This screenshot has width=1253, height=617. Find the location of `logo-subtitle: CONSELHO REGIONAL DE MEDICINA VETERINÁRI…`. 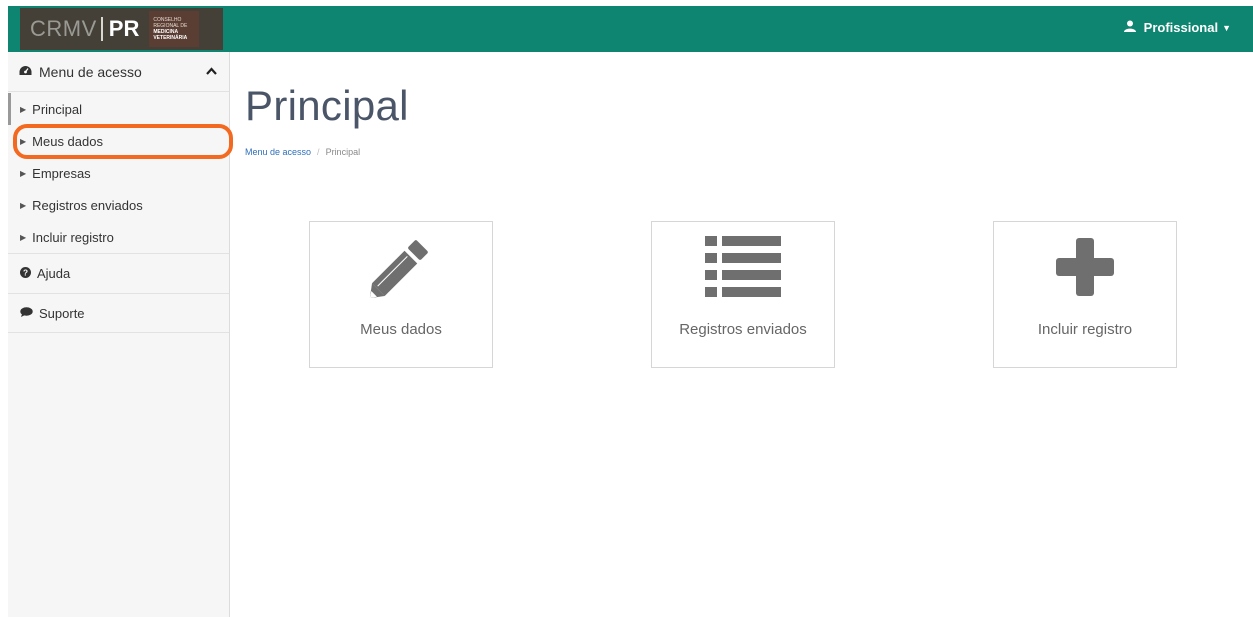

logo-subtitle: CONSELHO REGIONAL DE MEDICINA VETERINÁRI… is located at coordinates (174, 29).